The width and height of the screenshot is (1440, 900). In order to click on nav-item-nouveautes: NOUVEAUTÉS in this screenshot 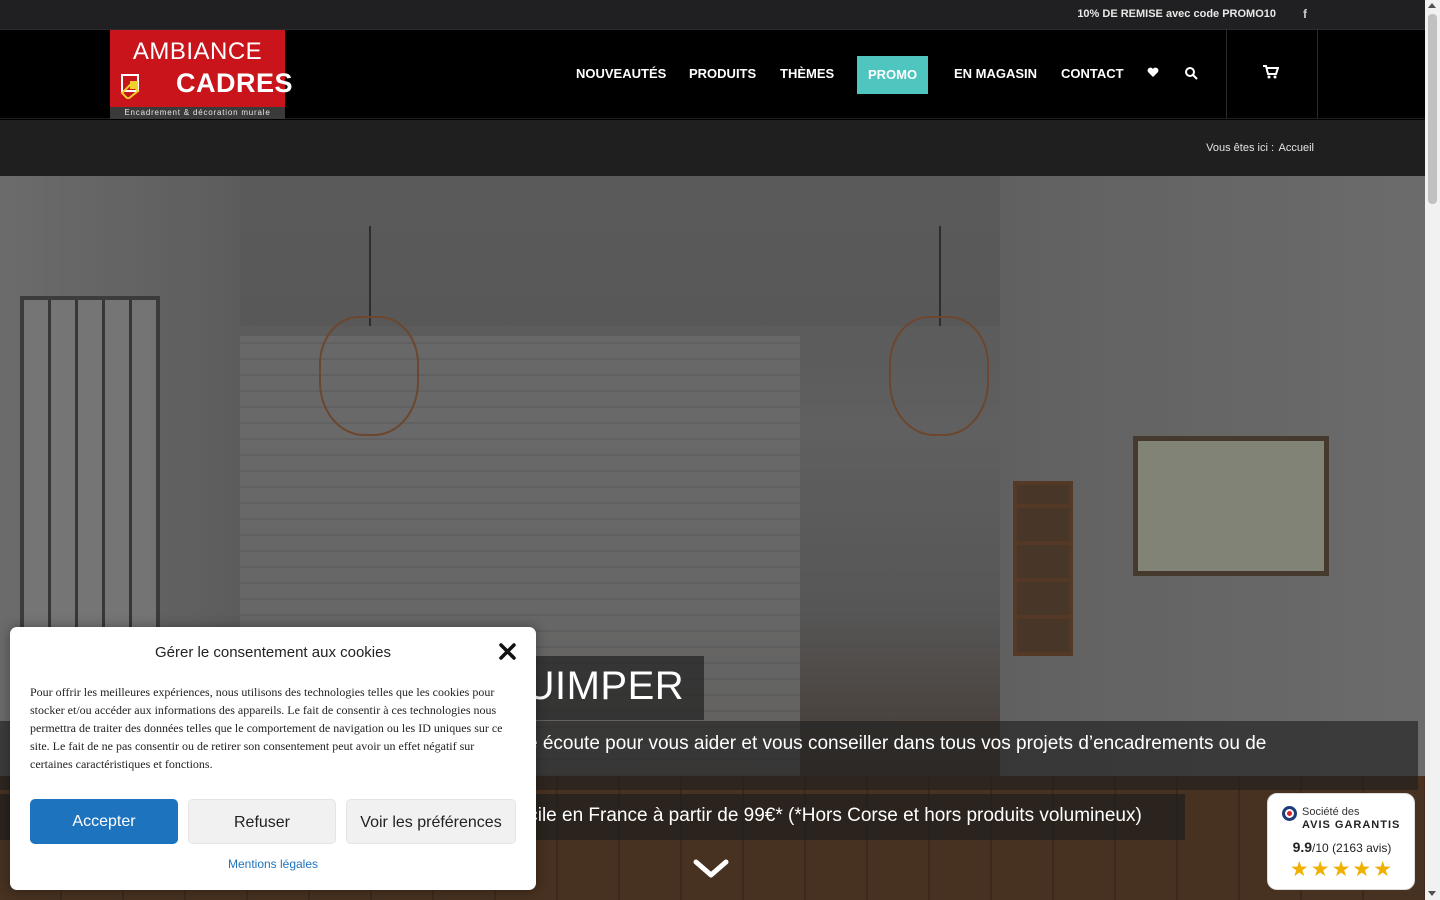, I will do `click(621, 73)`.